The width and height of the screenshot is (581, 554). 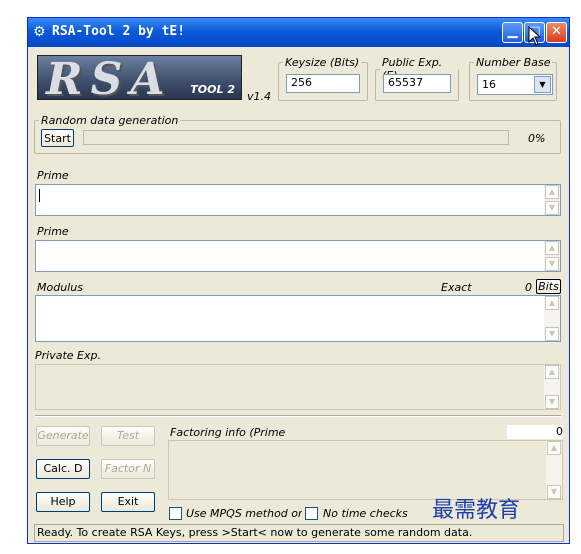 I want to click on factoring-info-label: Factoring info (Prime, so click(x=228, y=432).